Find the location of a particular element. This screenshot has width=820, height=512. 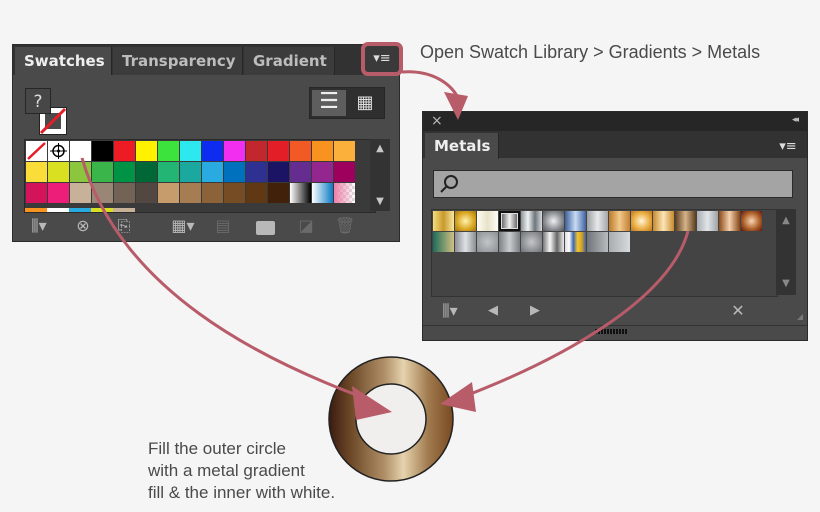

next-library-icon: ▶ is located at coordinates (535, 311).